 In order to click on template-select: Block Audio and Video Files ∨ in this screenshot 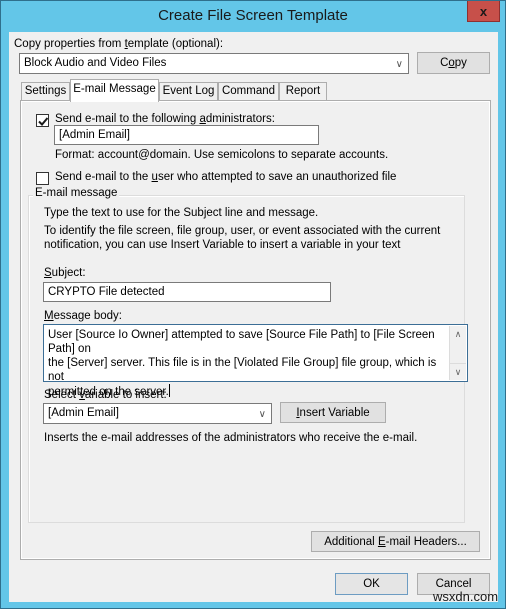, I will do `click(214, 63)`.